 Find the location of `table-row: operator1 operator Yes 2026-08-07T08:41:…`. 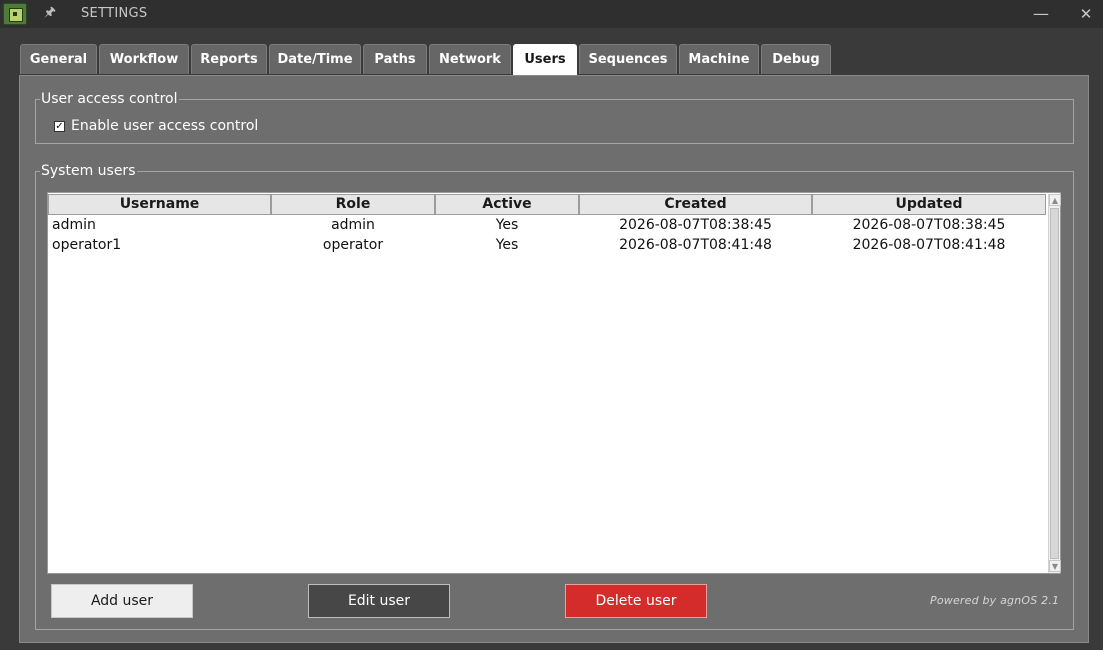

table-row: operator1 operator Yes 2026-08-07T08:41:… is located at coordinates (547, 245).